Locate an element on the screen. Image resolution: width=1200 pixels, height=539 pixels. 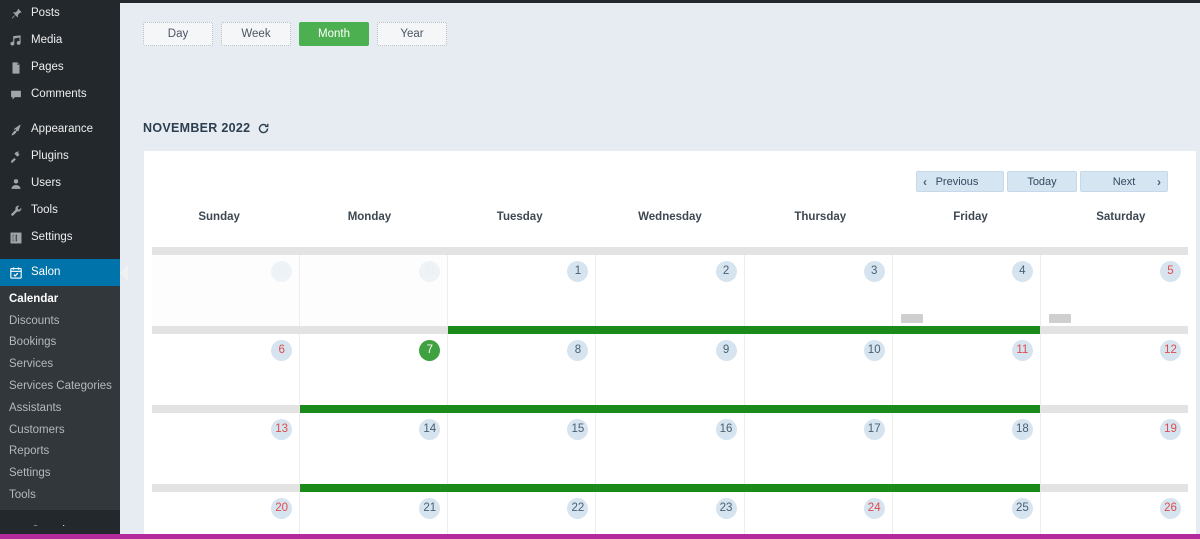
user-icon is located at coordinates (16, 184).